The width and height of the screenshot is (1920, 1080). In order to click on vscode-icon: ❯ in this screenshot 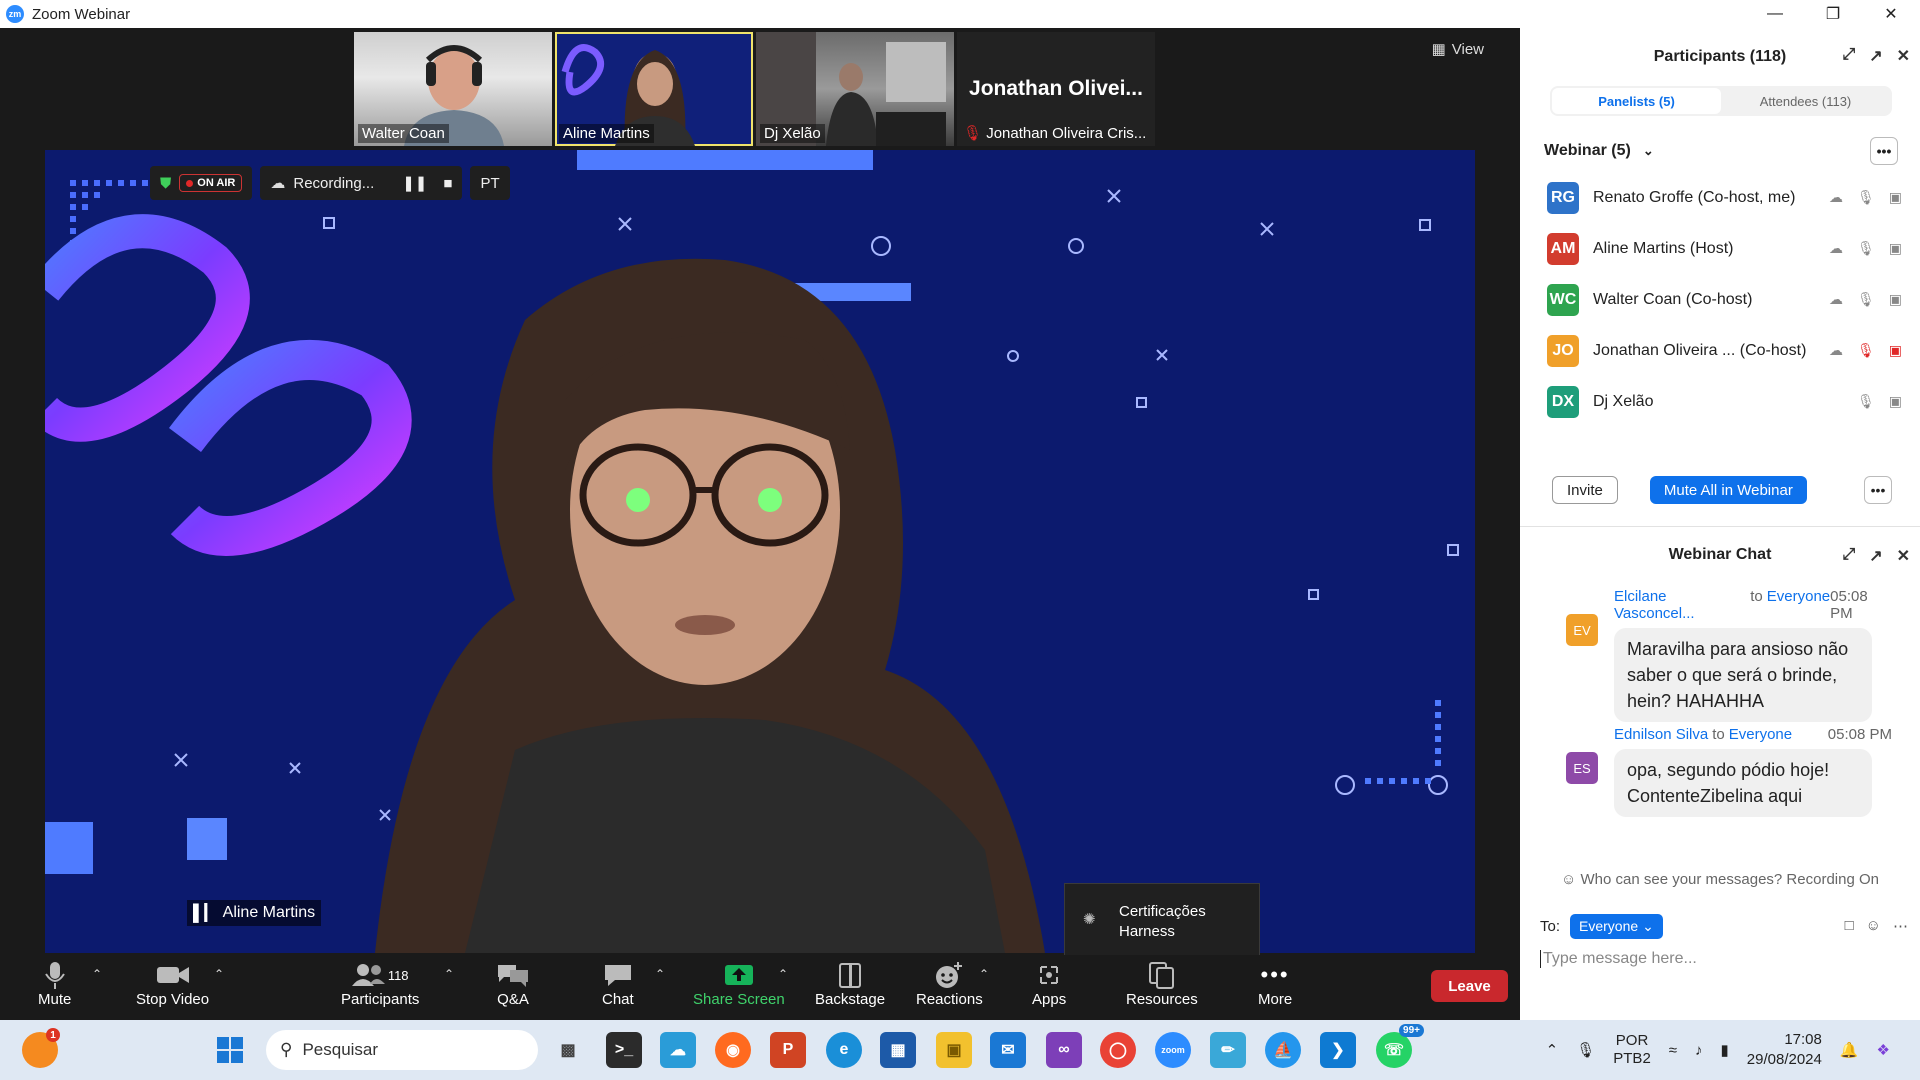, I will do `click(1338, 1050)`.